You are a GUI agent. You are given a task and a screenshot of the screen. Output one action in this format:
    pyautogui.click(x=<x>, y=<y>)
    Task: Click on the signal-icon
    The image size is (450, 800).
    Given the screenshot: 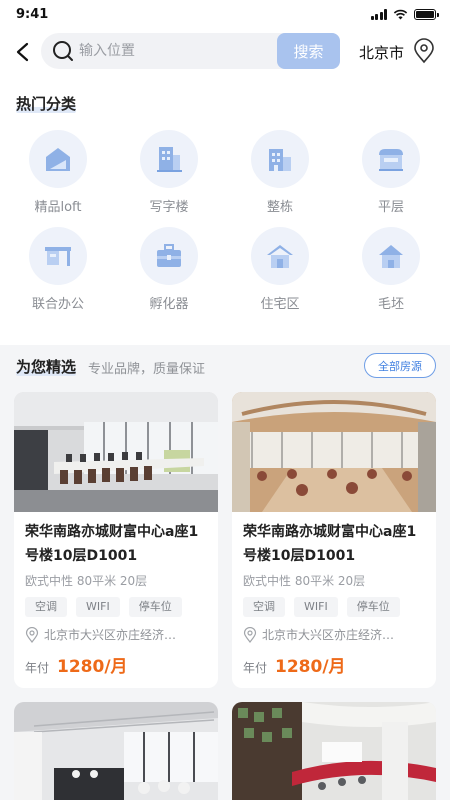 What is the action you would take?
    pyautogui.click(x=378, y=14)
    